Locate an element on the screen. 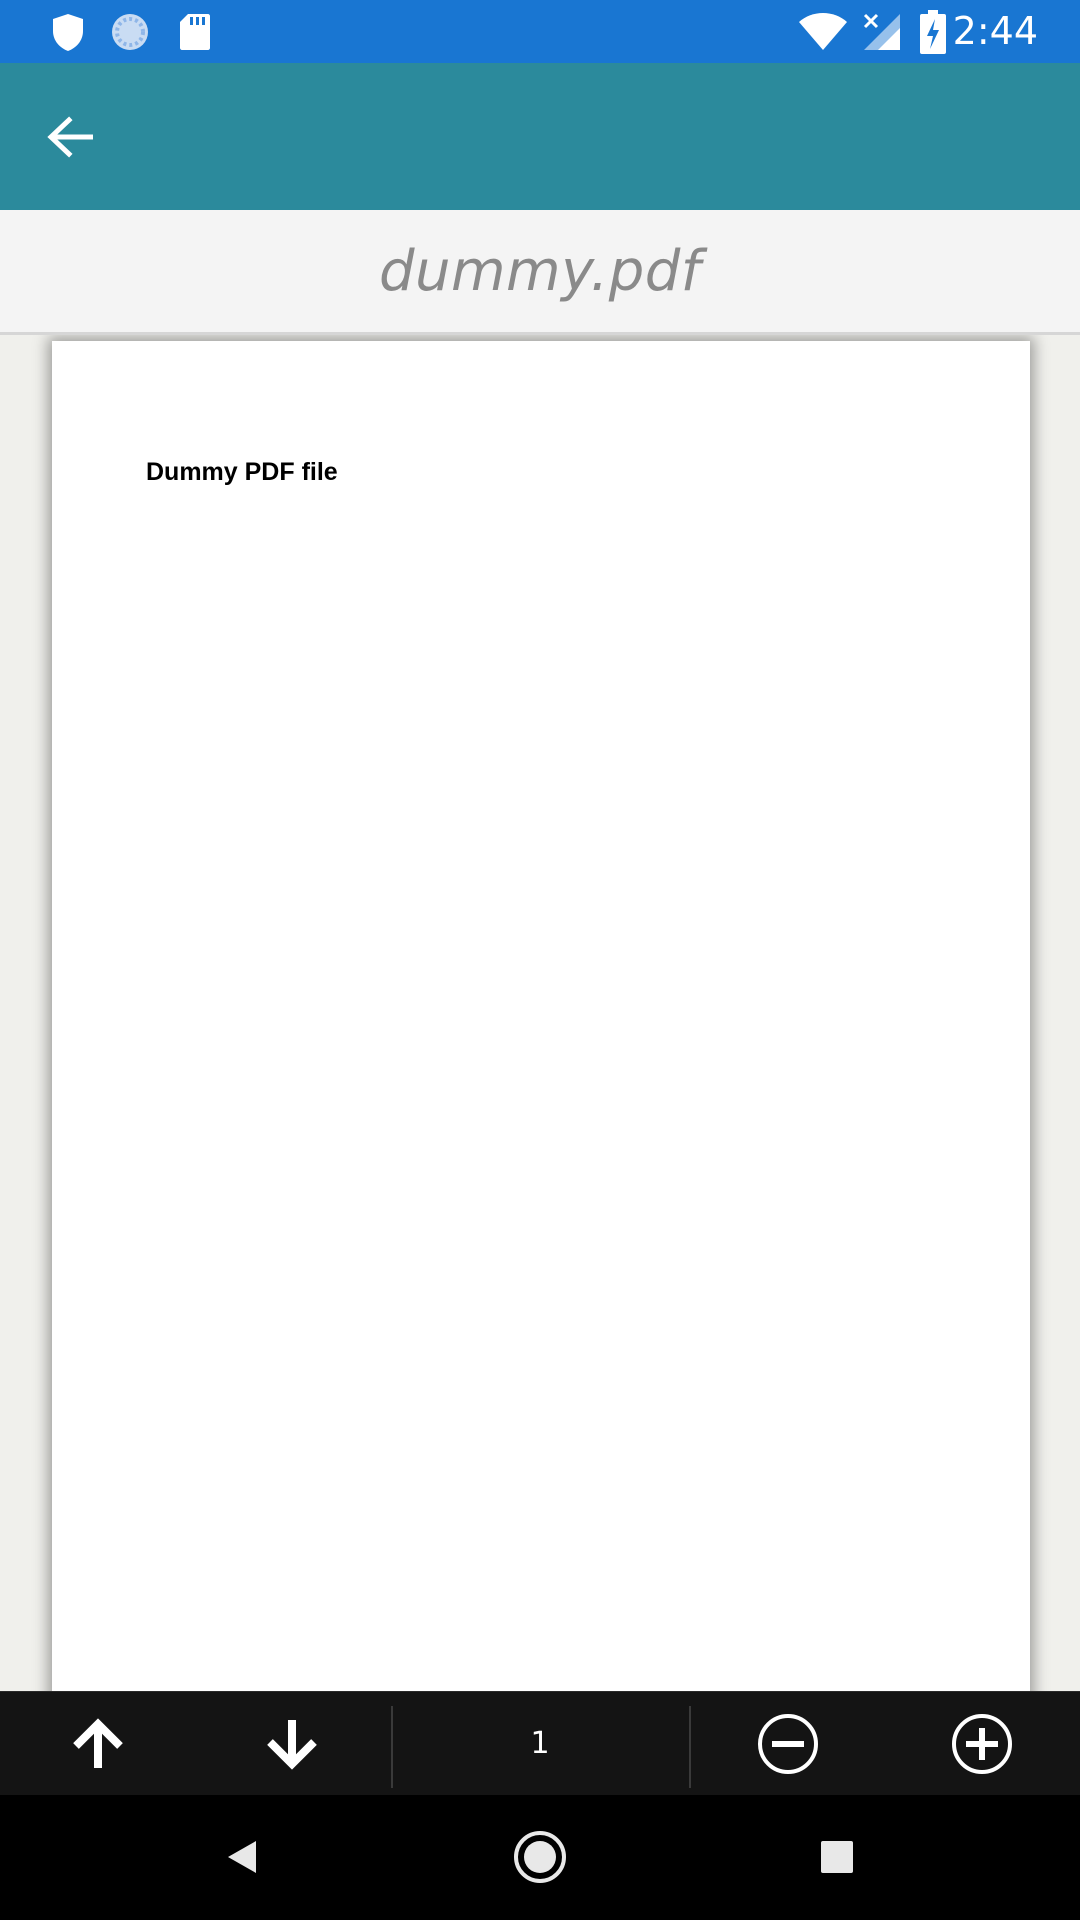  nav-home-button is located at coordinates (540, 1857).